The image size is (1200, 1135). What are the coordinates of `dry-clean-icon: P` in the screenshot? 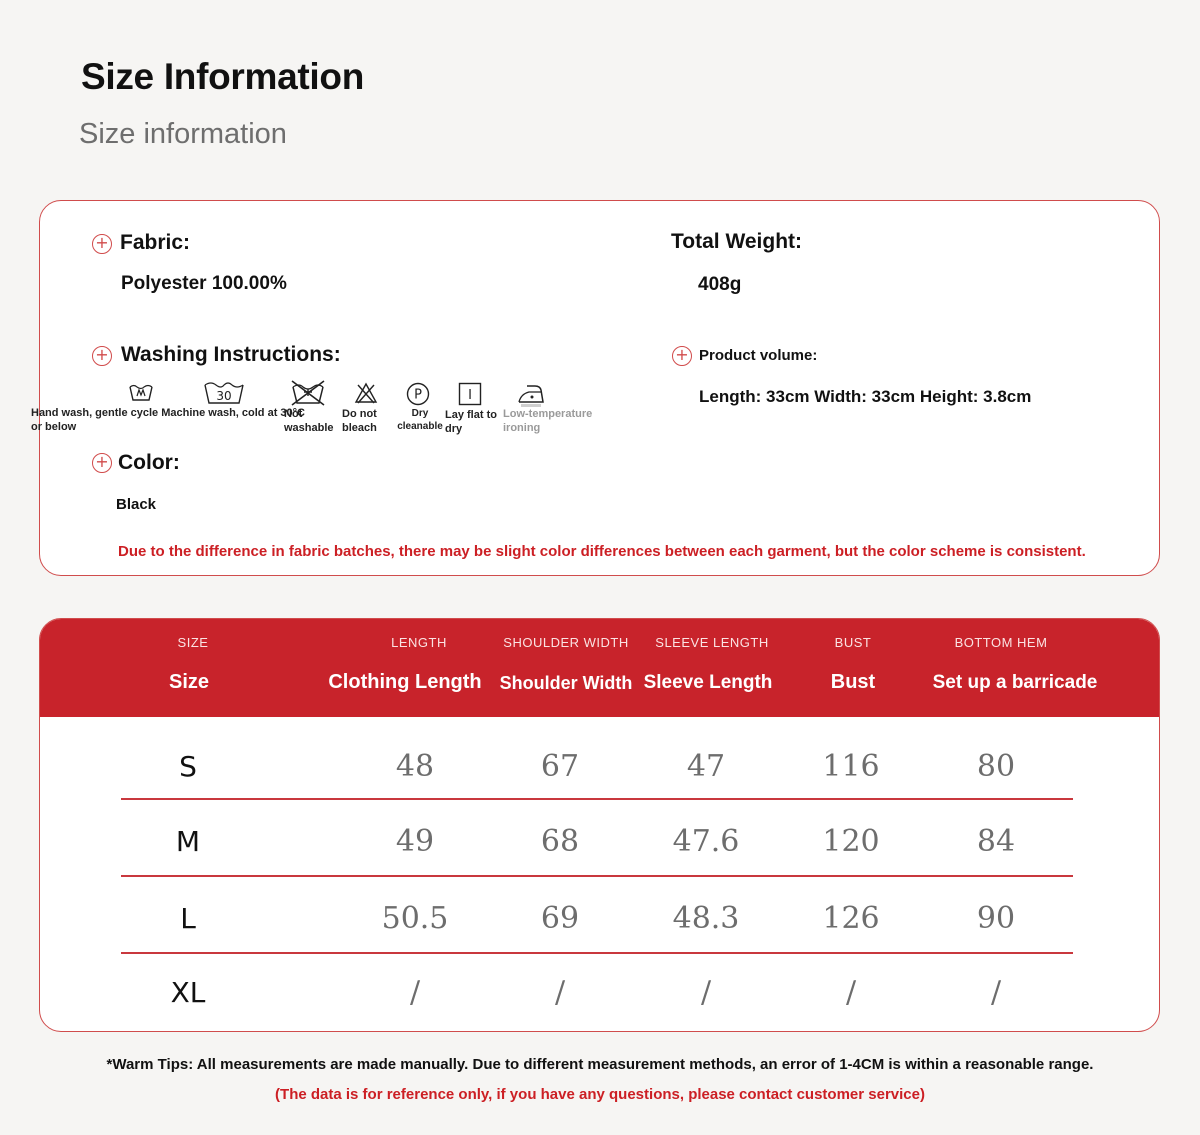 It's located at (418, 394).